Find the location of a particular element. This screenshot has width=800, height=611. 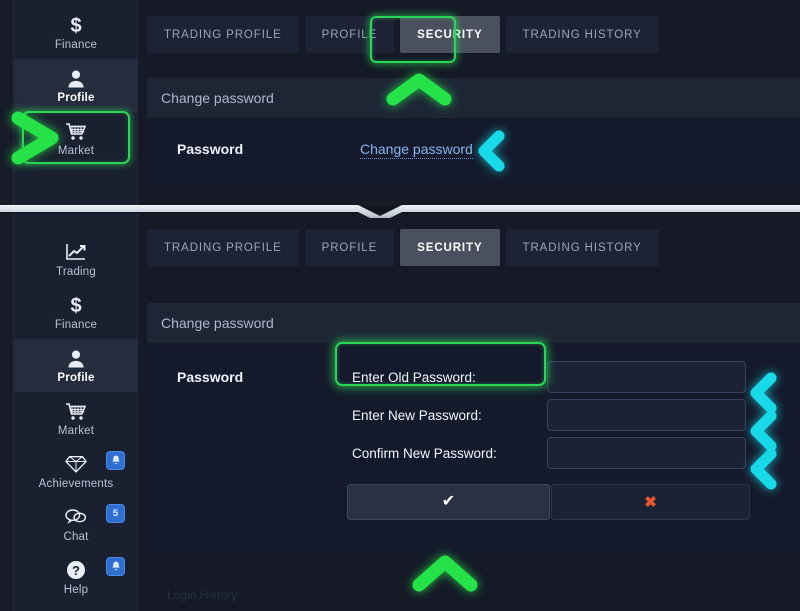

field-row-confirm-password: Confirm New Password: is located at coordinates (473, 453).